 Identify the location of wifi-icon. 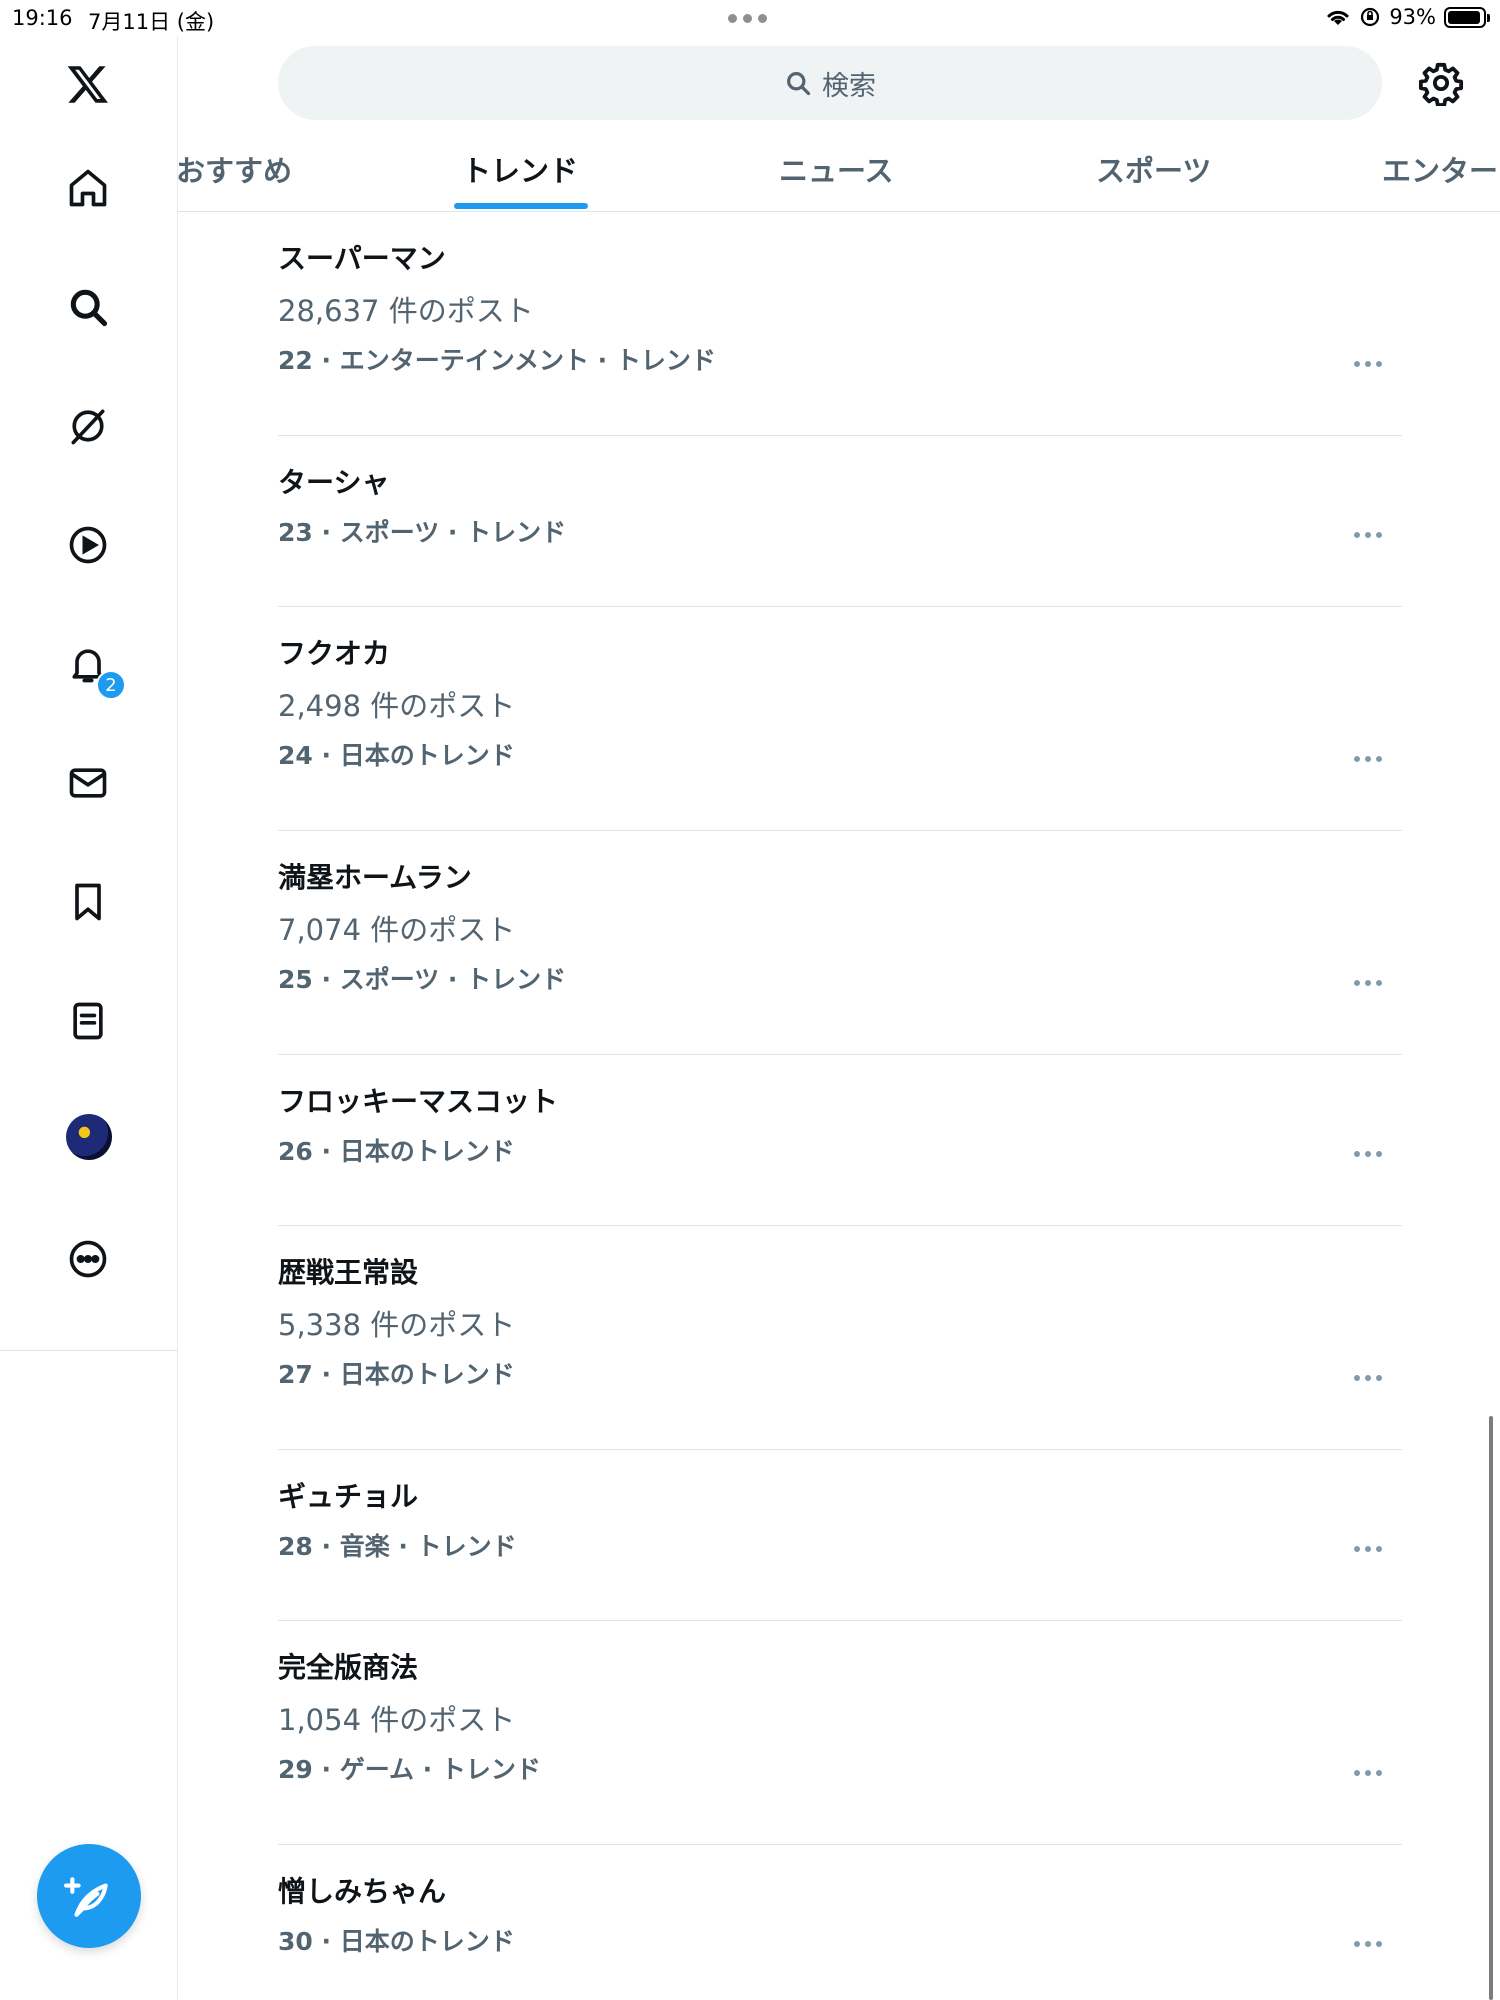
(1338, 17).